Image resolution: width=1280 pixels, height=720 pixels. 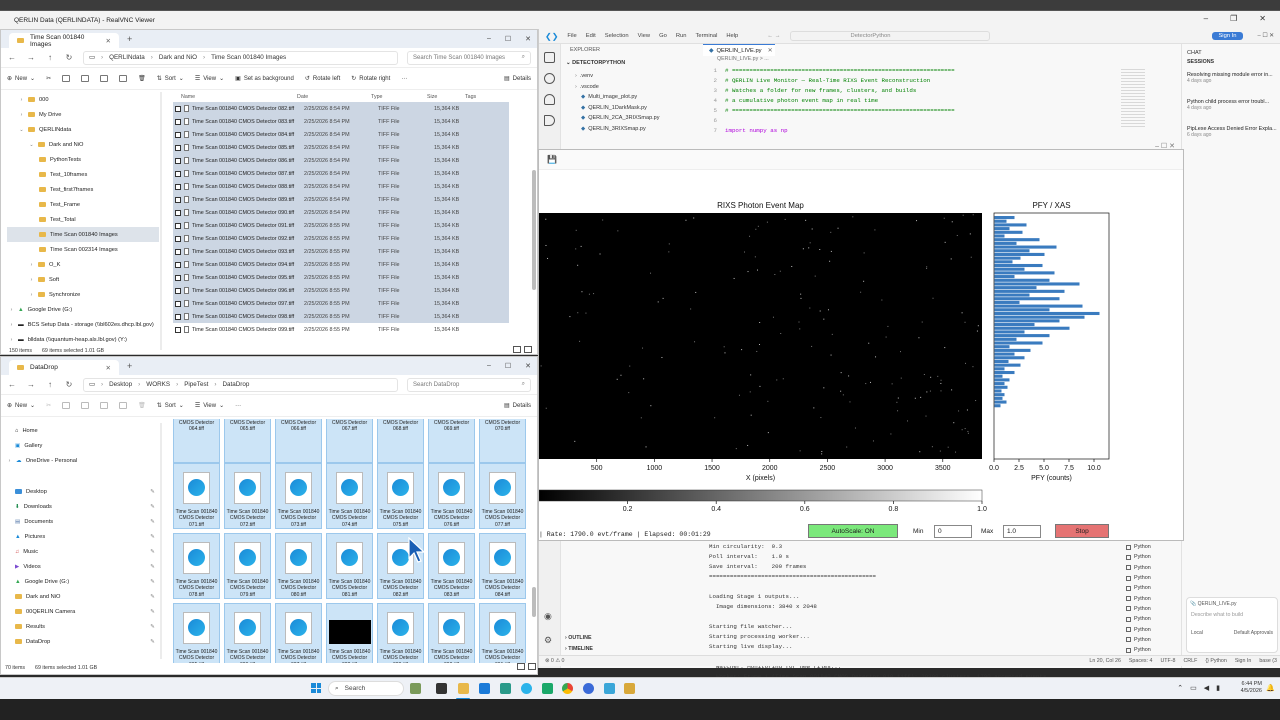 I want to click on delete-icon: 🗑, so click(x=142, y=405).